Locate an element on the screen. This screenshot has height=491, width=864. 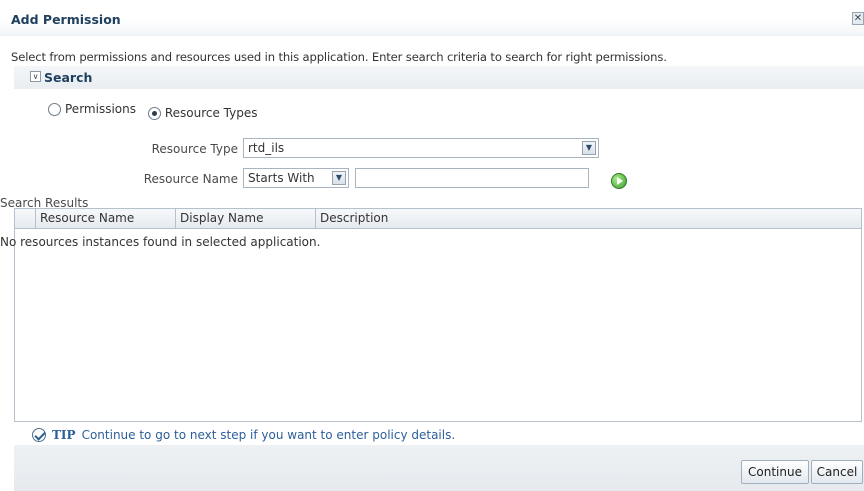
radio-label: Resource Types is located at coordinates (211, 113).